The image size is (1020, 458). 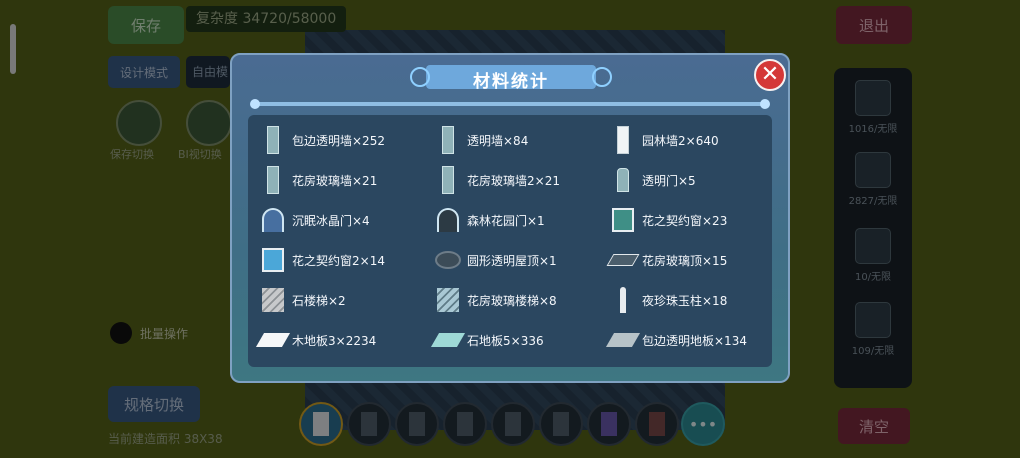 I want to click on list-item: 花房玻璃墙×21, so click(x=318, y=180).